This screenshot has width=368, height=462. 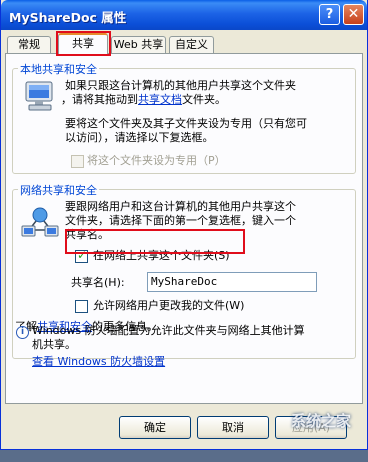 I want to click on private-folder-label: 将这个文件夹设为专用（P）, so click(x=156, y=160).